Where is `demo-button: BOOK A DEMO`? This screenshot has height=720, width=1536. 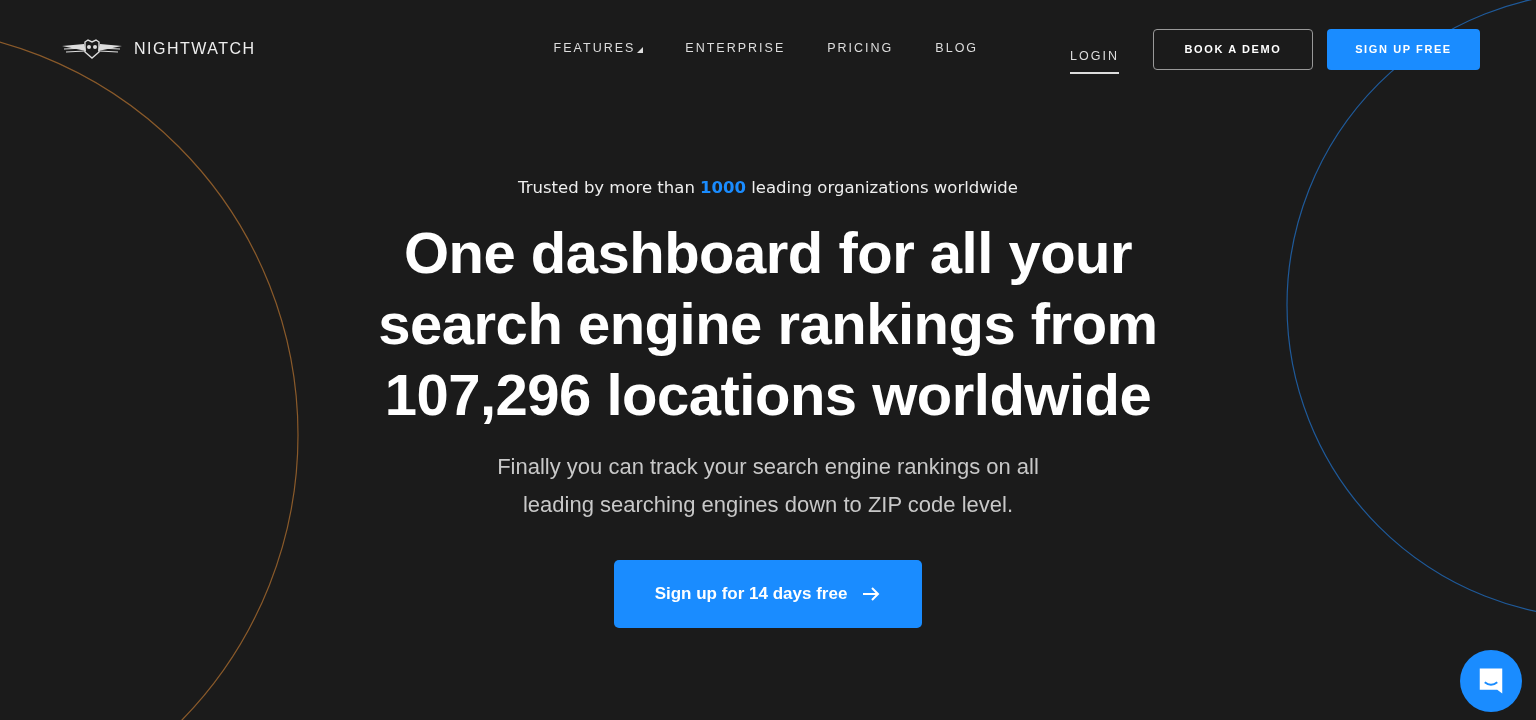 demo-button: BOOK A DEMO is located at coordinates (1233, 49).